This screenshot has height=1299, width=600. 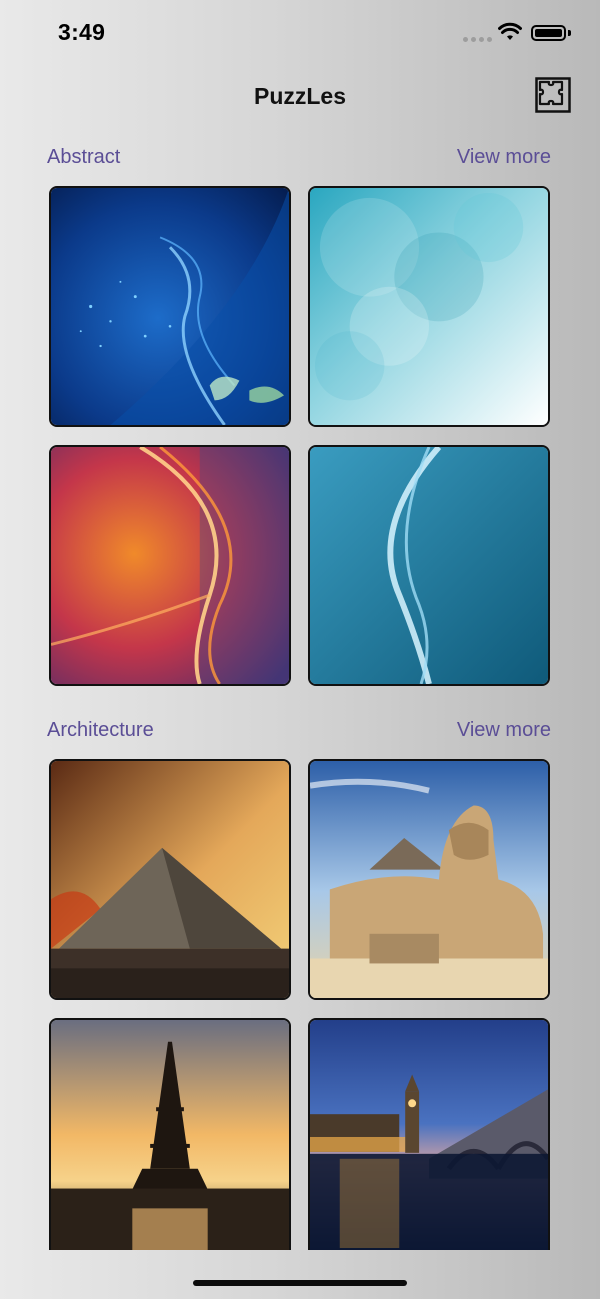 I want to click on signal-icon, so click(x=477, y=39).